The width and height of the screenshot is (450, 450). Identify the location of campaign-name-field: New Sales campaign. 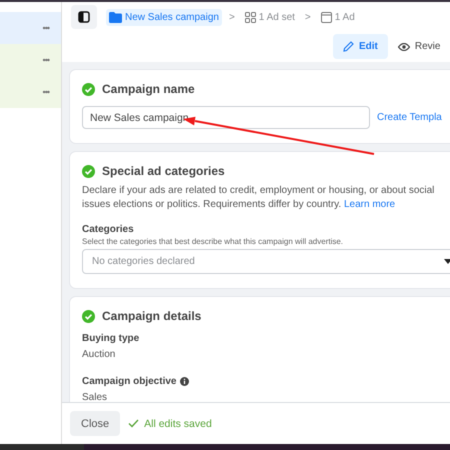
(226, 117).